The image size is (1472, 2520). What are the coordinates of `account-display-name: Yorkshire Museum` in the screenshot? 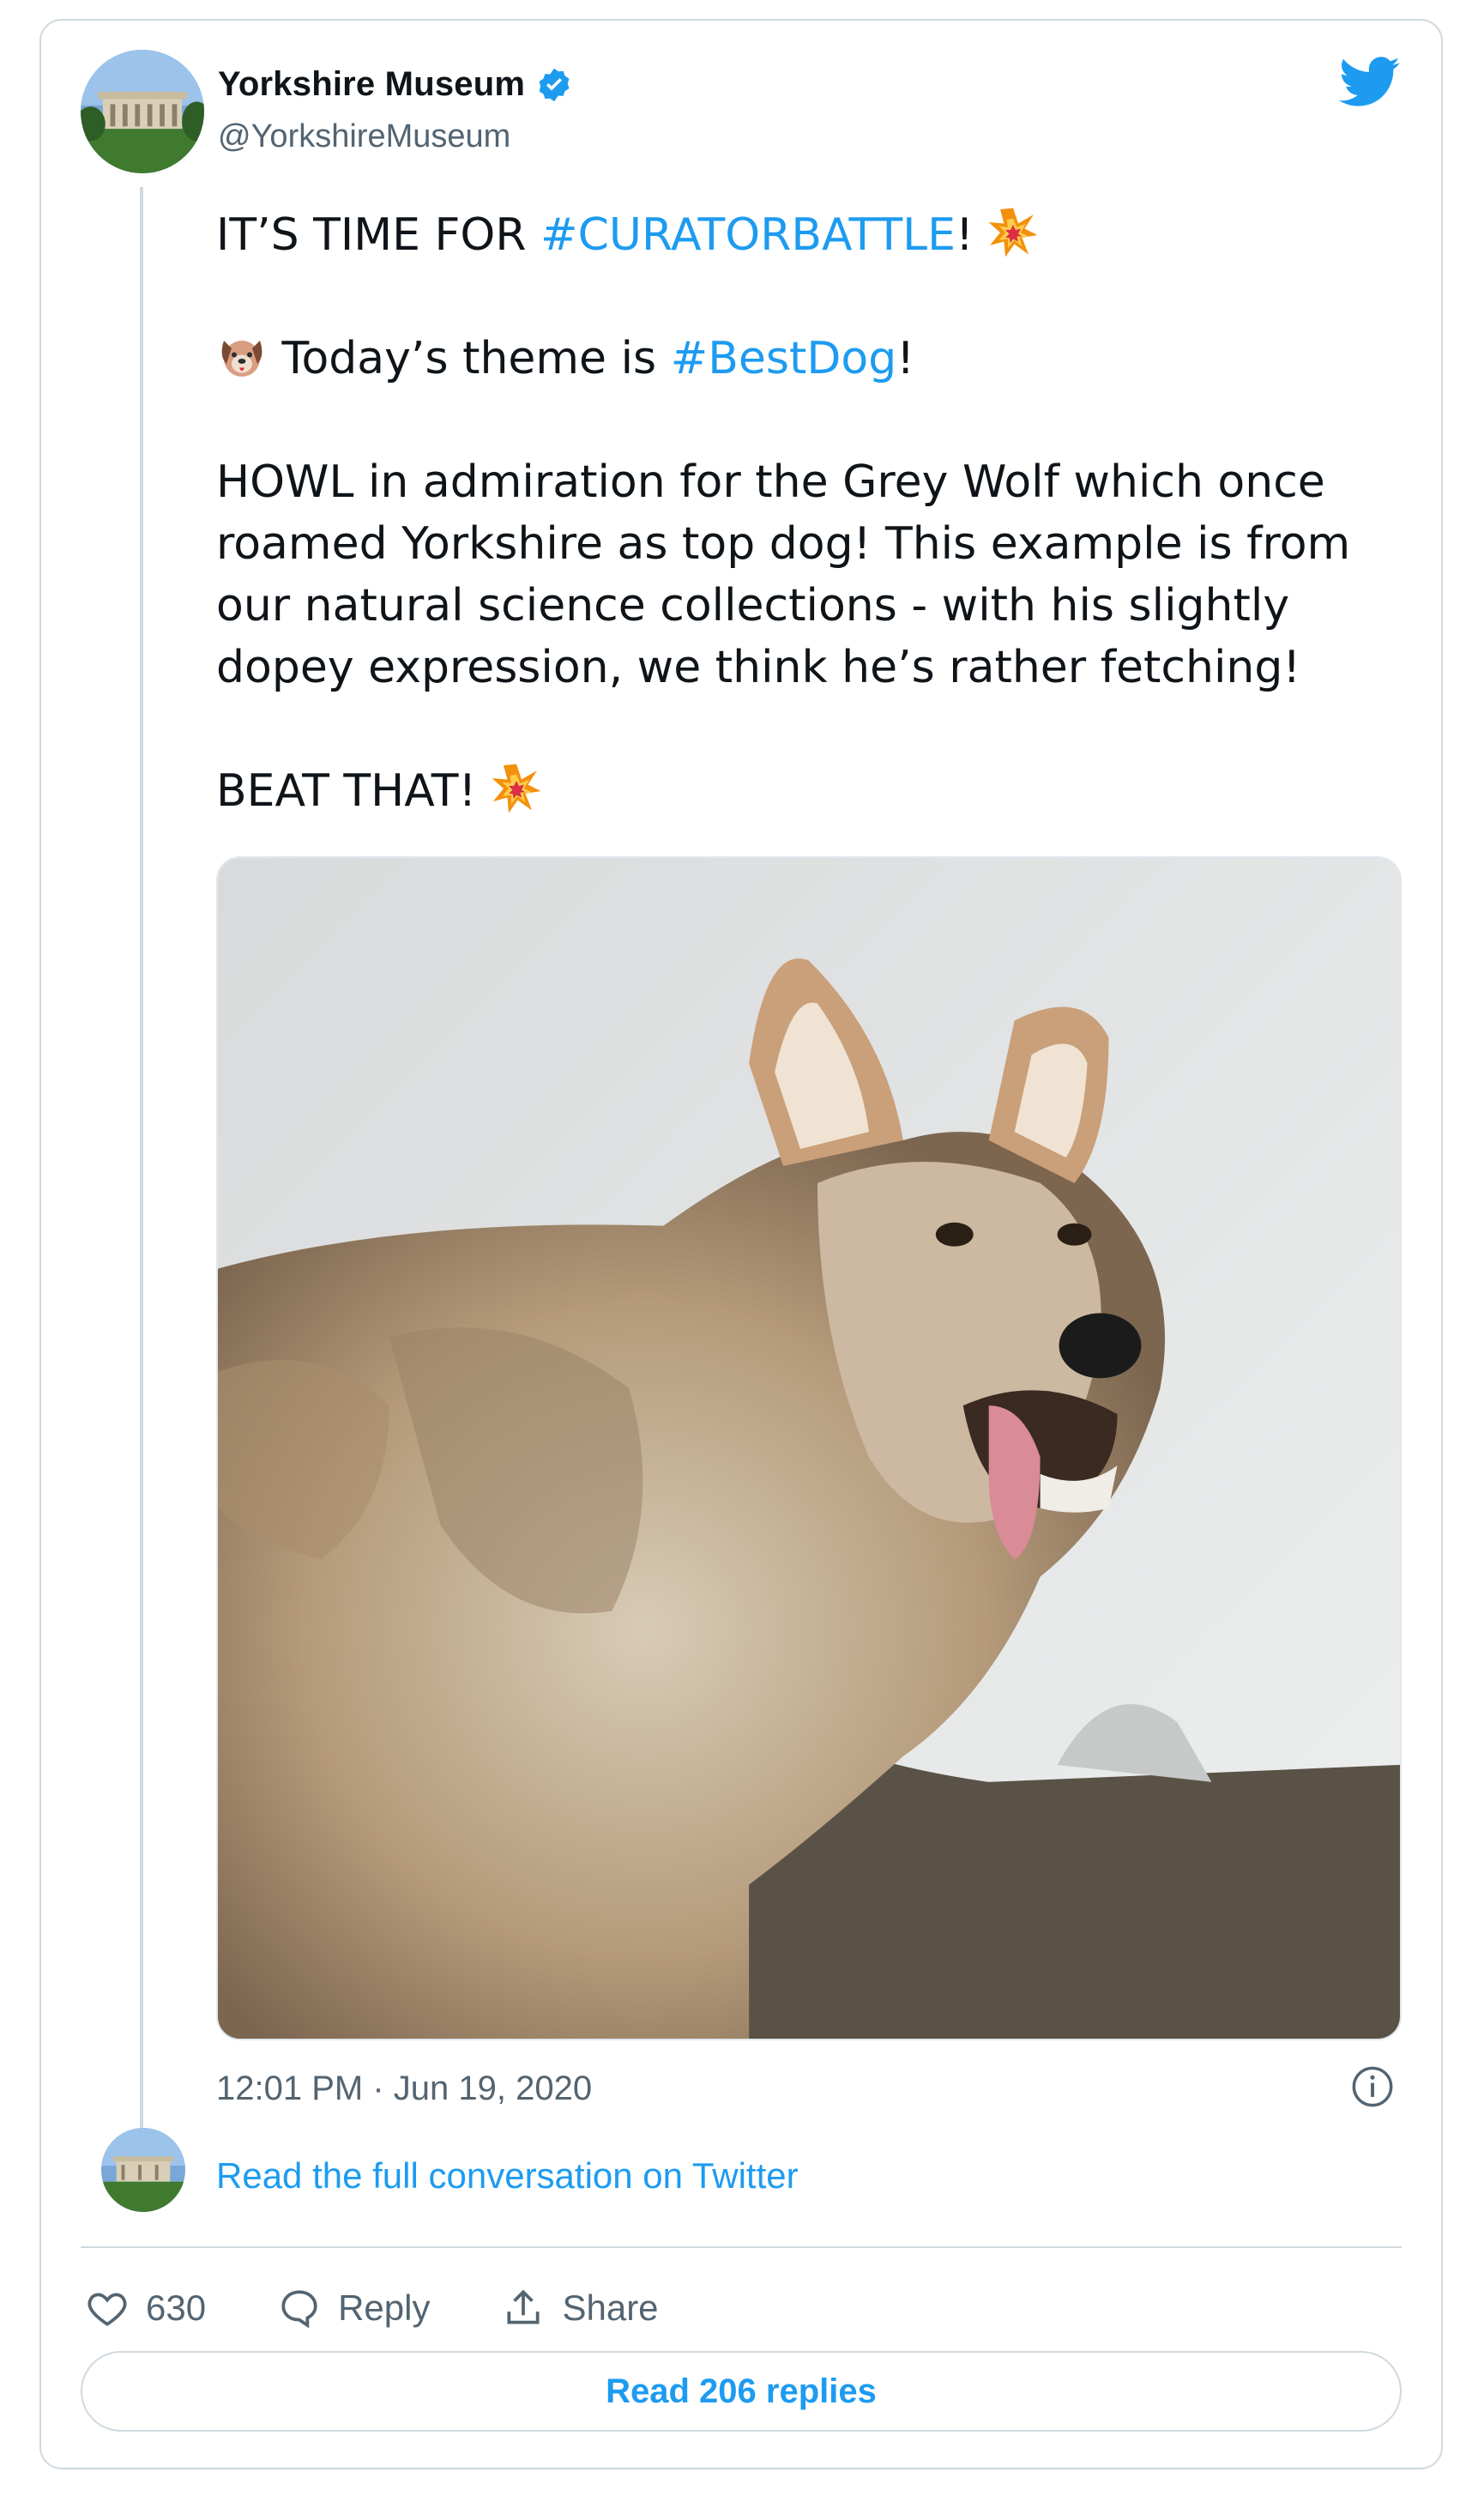 It's located at (371, 85).